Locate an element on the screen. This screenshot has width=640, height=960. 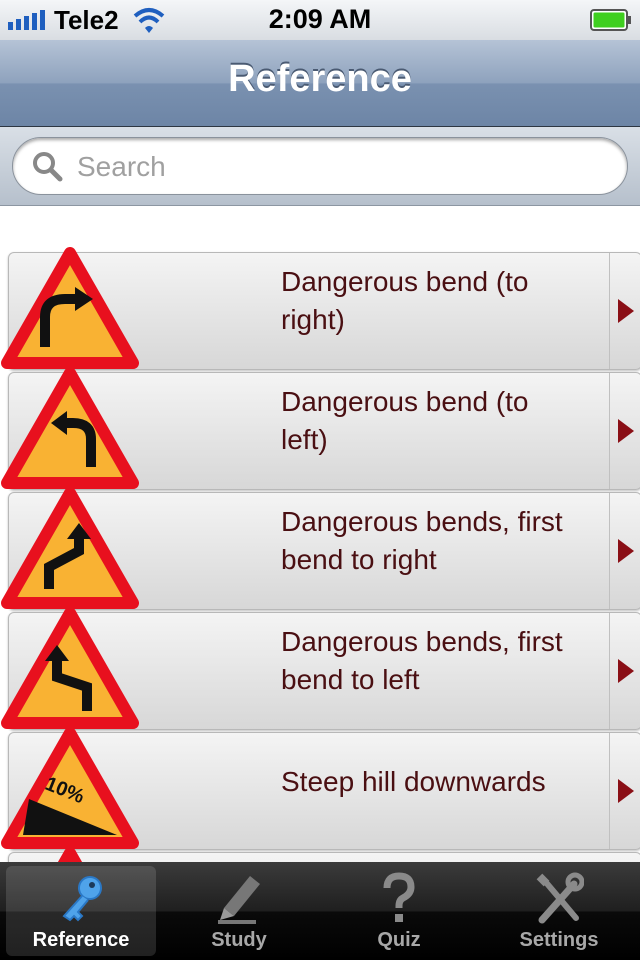
steep-hill-downwards-sign-icon: 10% is located at coordinates (70, 788).